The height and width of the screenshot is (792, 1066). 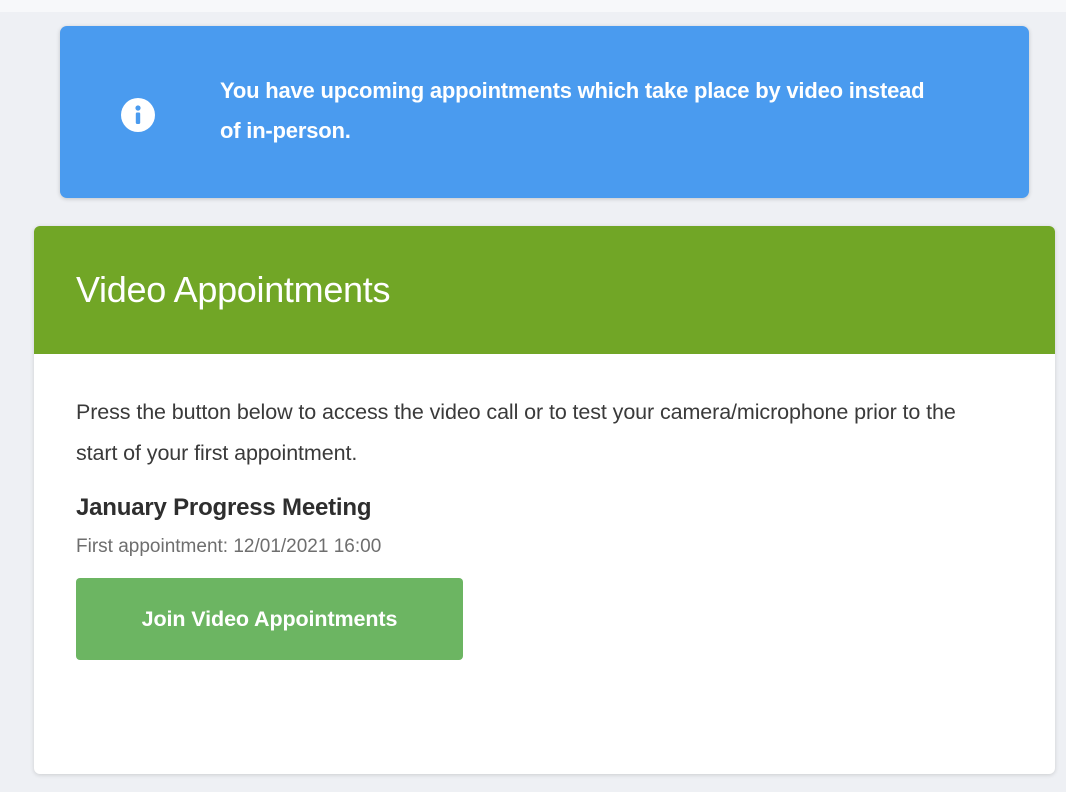 I want to click on first-appointment-date: First appointment: 12/01/2021 16:00, so click(x=229, y=546).